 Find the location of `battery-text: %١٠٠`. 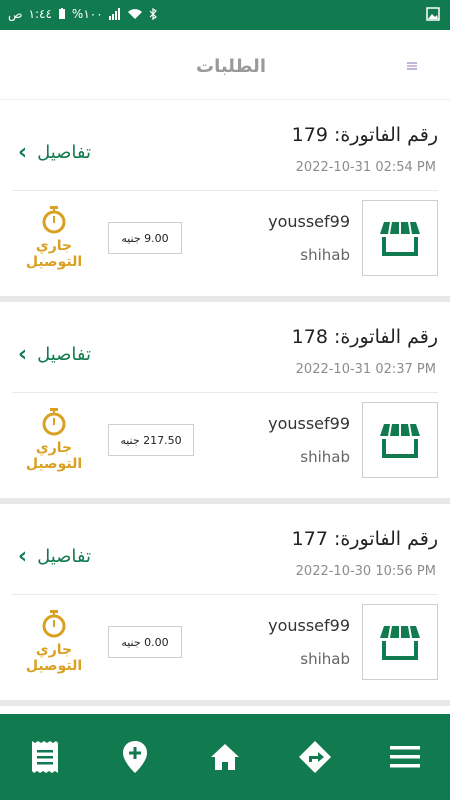

battery-text: %١٠٠ is located at coordinates (87, 14).